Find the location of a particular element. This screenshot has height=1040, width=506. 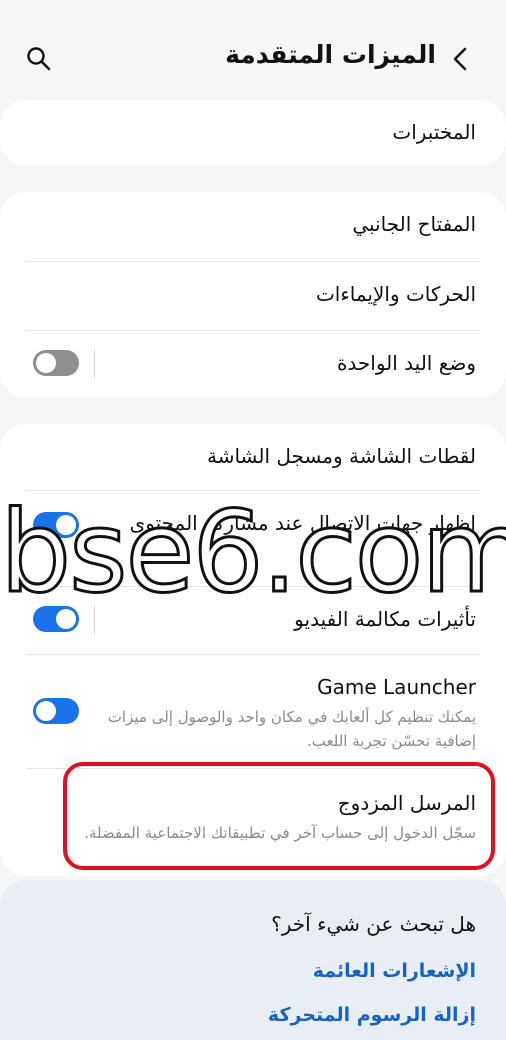

floating-notifications-link: الإشعارات العائمة is located at coordinates (394, 971).